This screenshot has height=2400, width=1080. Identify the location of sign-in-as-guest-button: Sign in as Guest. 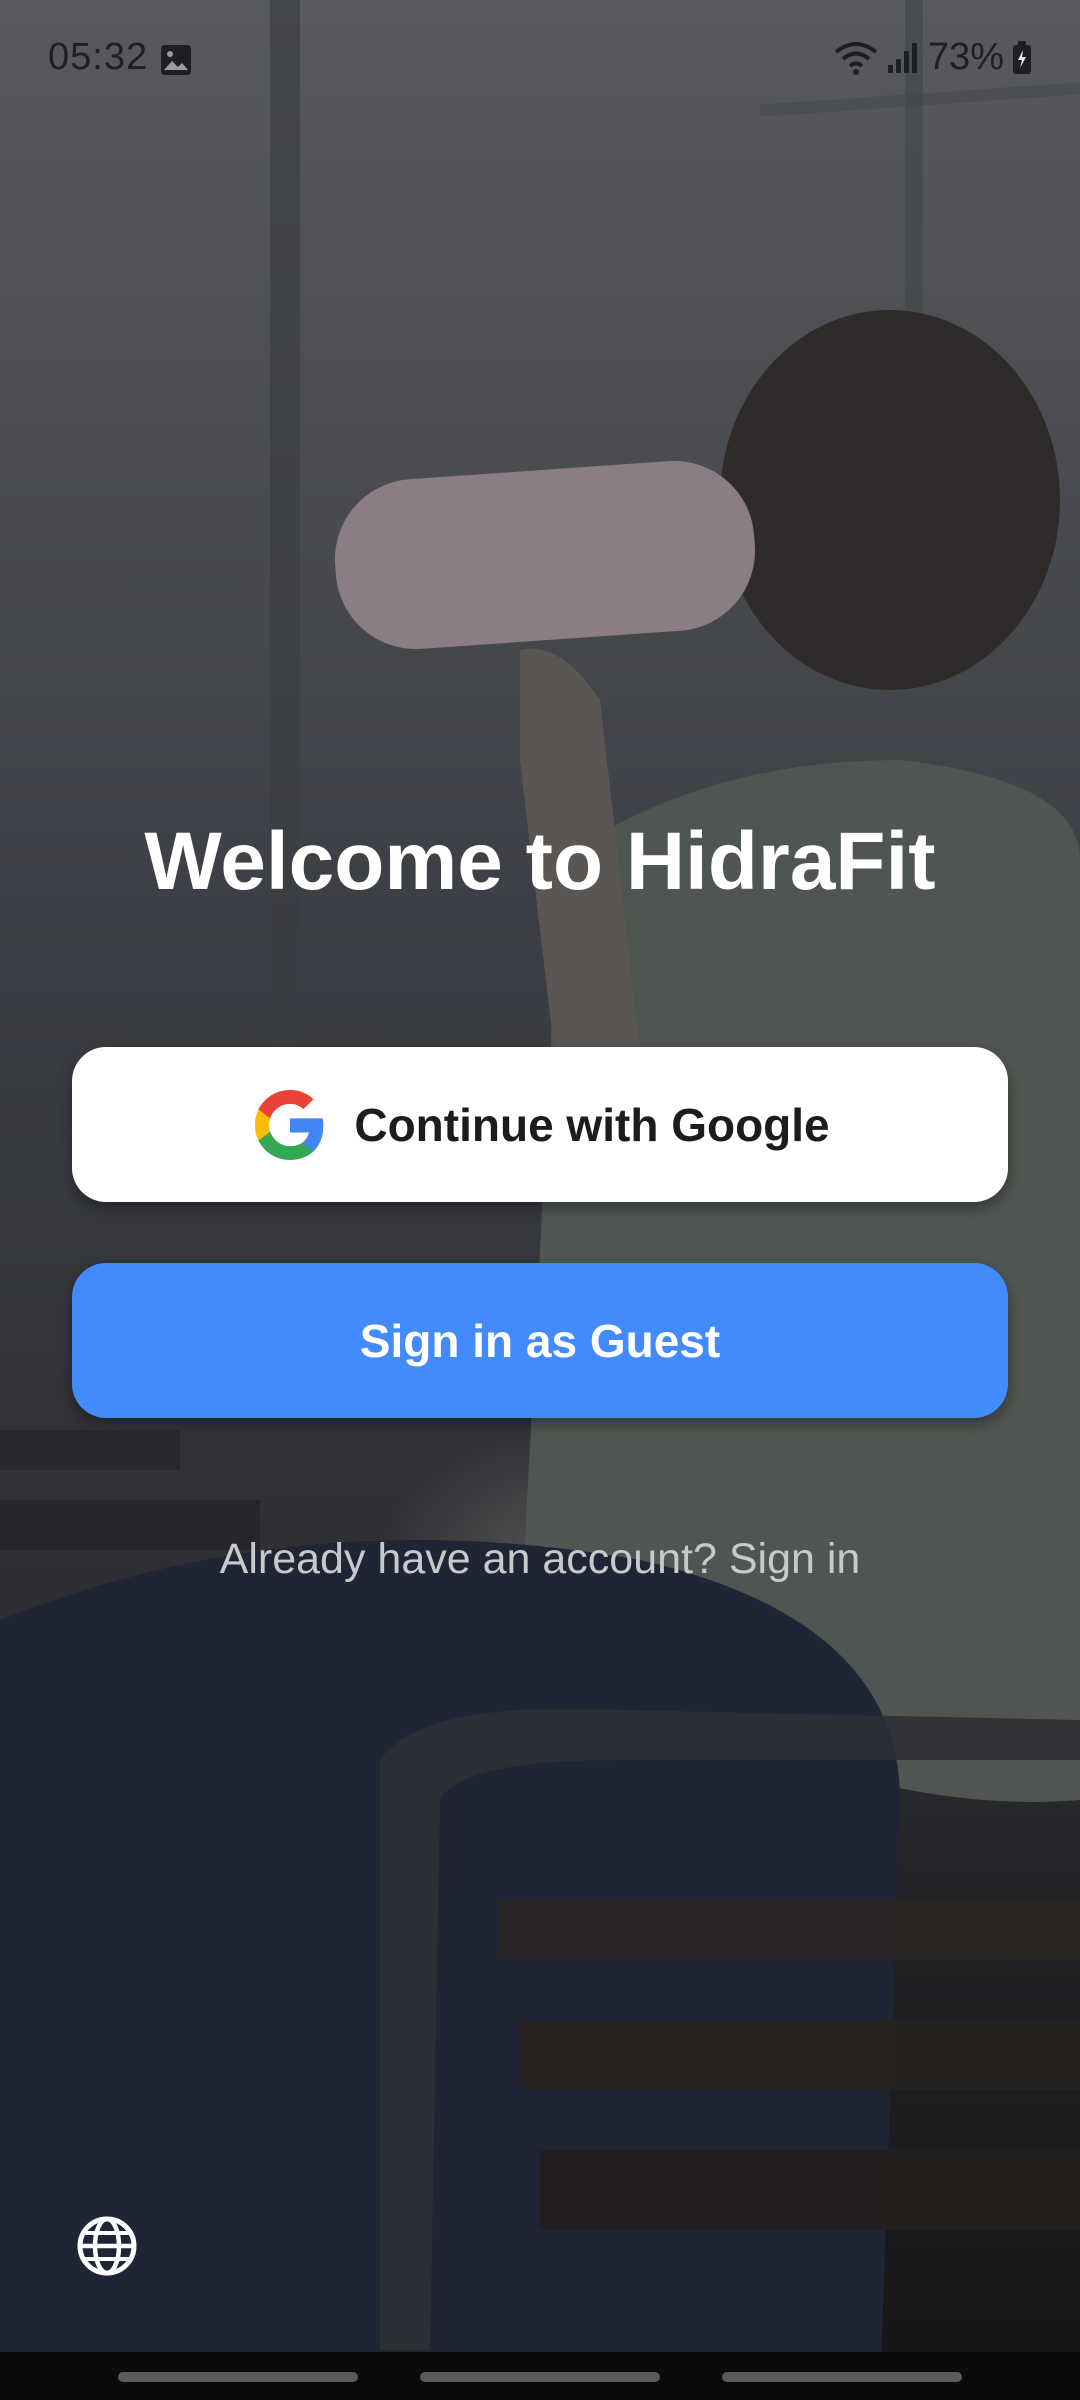
(540, 1340).